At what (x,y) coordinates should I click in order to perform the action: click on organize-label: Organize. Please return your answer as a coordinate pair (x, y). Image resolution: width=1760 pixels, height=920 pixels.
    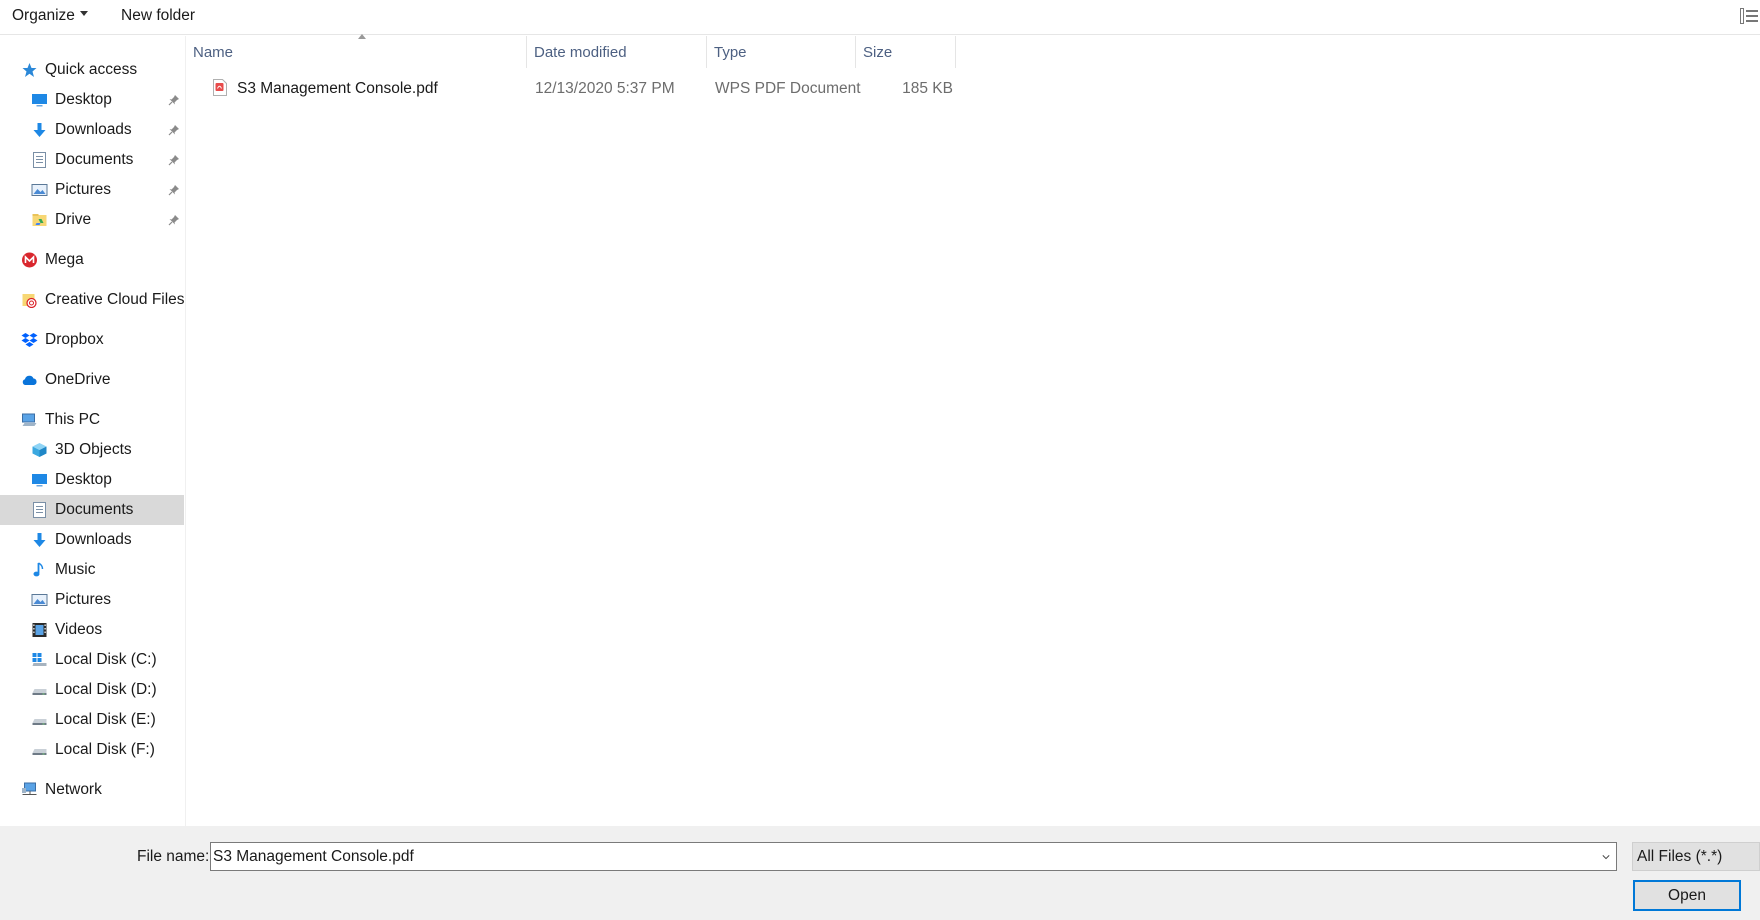
    Looking at the image, I should click on (43, 15).